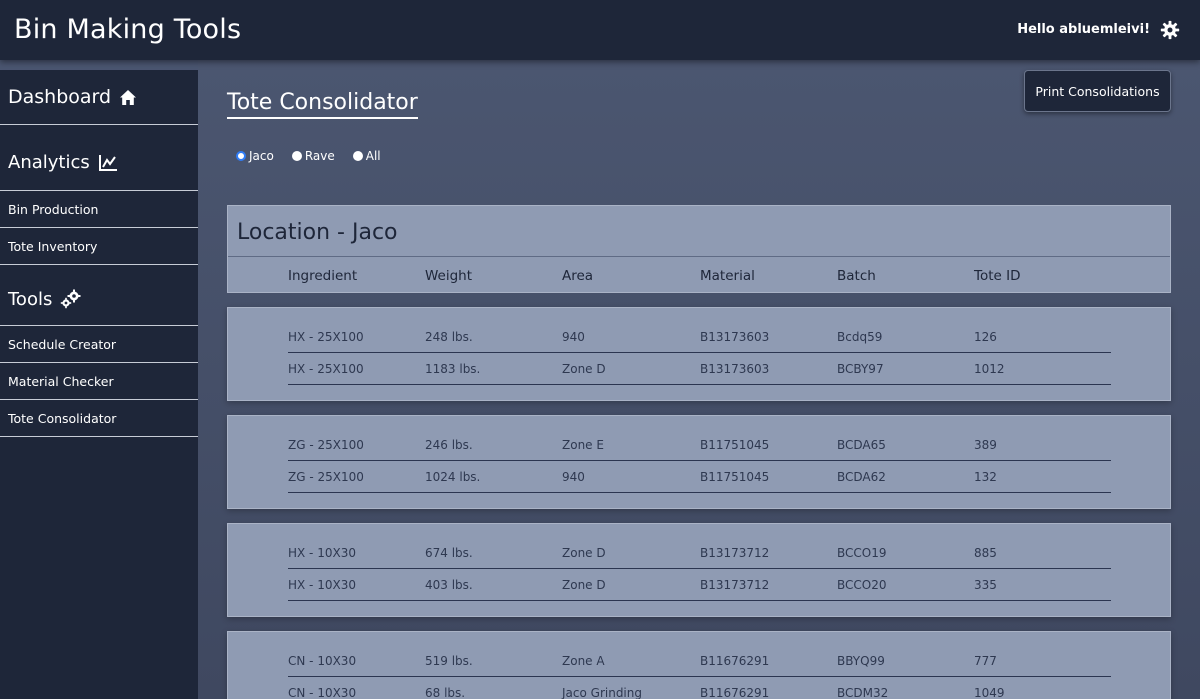 The image size is (1200, 699). What do you see at coordinates (860, 369) in the screenshot?
I see `cell-batch: BCBY97` at bounding box center [860, 369].